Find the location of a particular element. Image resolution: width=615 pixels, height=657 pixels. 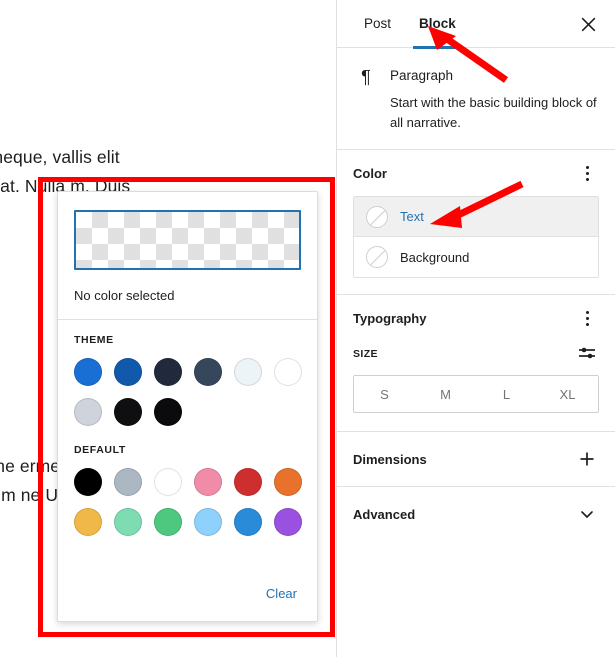

tab-block-label: Block is located at coordinates (437, 23).